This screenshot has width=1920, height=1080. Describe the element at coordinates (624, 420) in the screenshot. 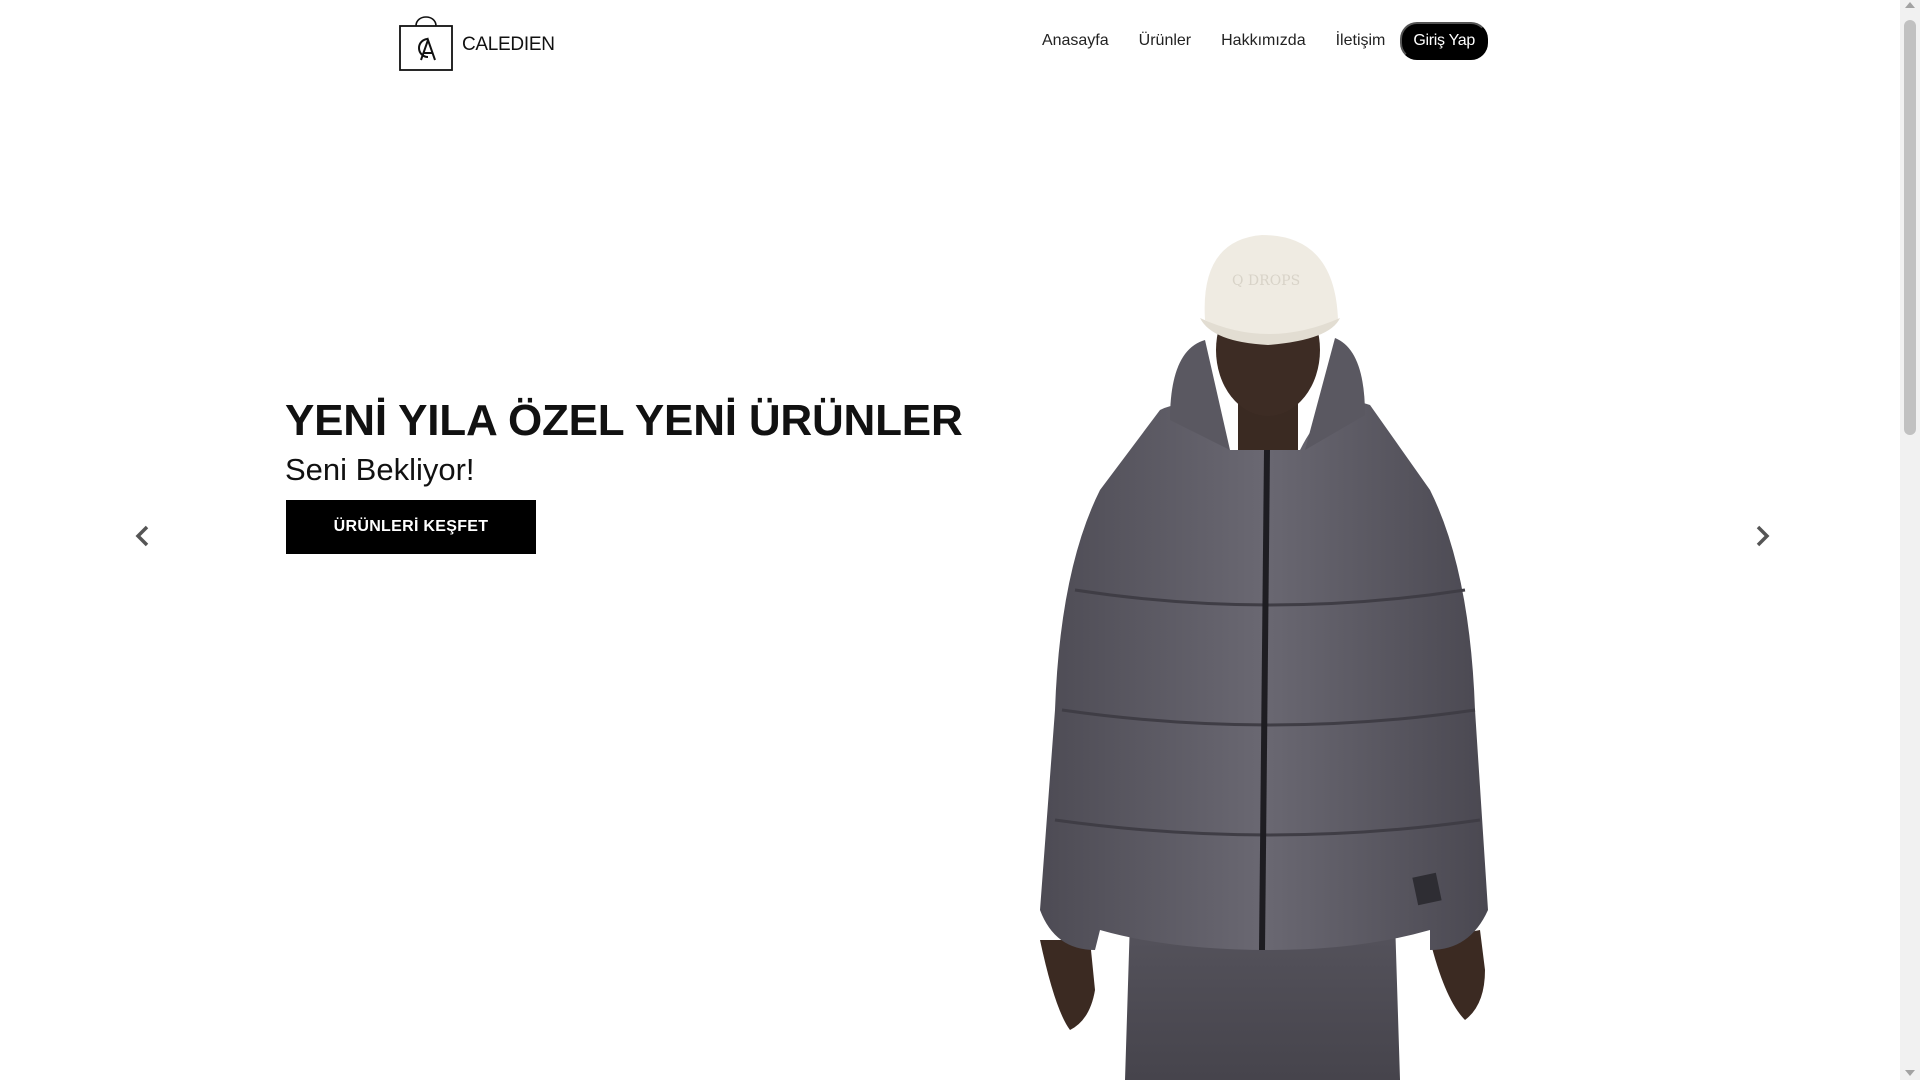

I see `hero-title: YENİ YILA ÖZEL YENİ ÜRÜNLER` at that location.